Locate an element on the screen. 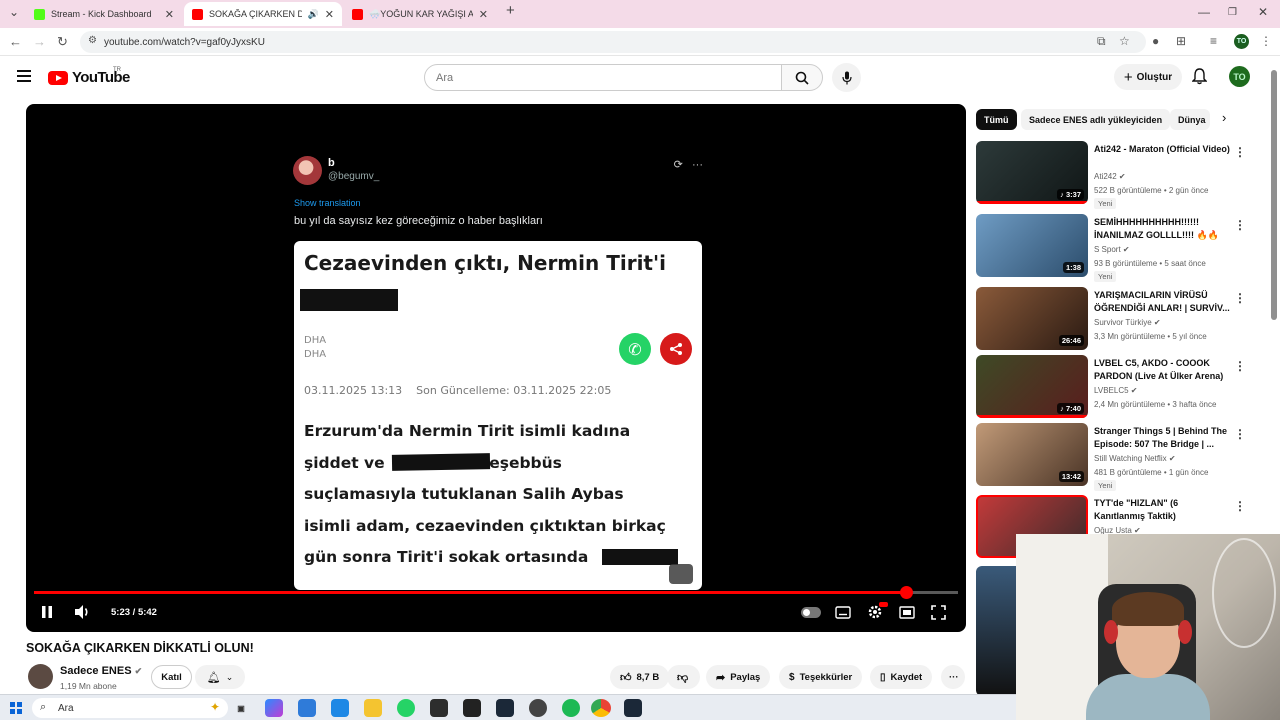  restore-icon: ❐ is located at coordinates (1232, 12).